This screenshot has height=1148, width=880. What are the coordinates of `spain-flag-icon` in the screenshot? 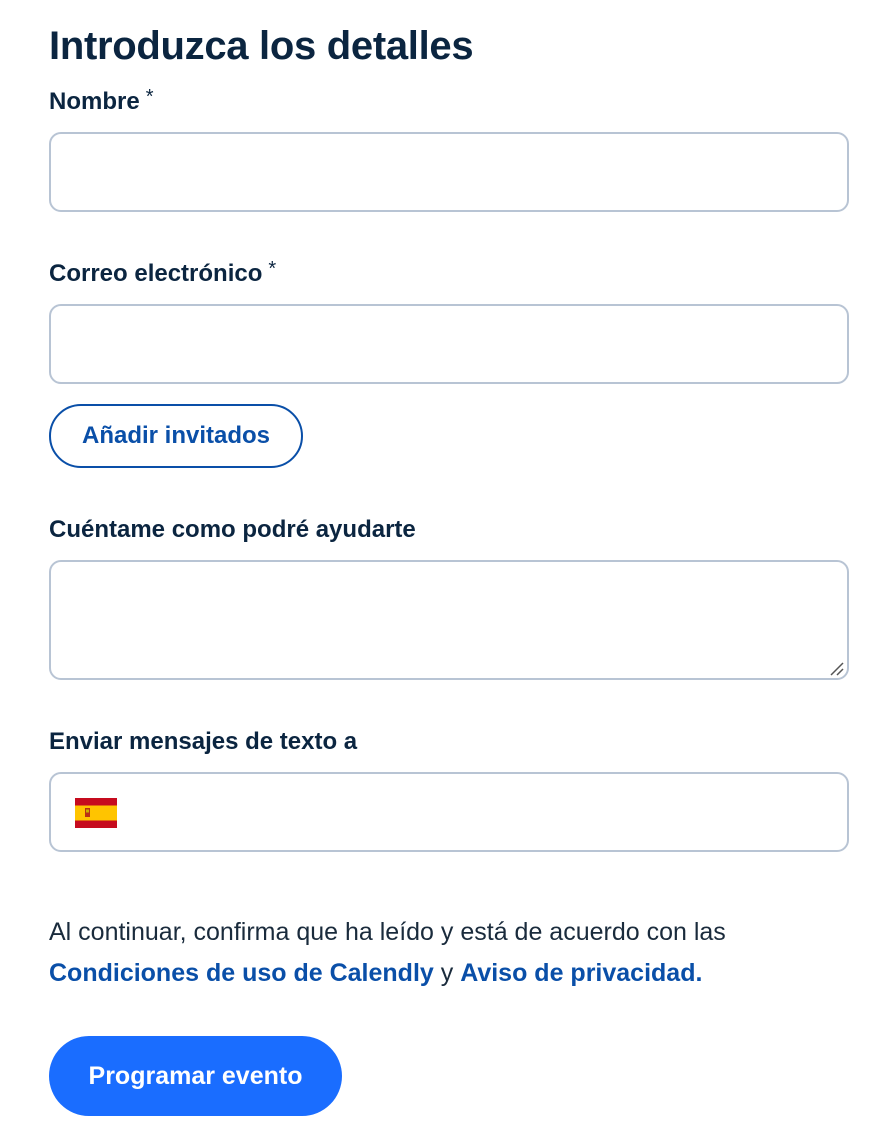 It's located at (96, 813).